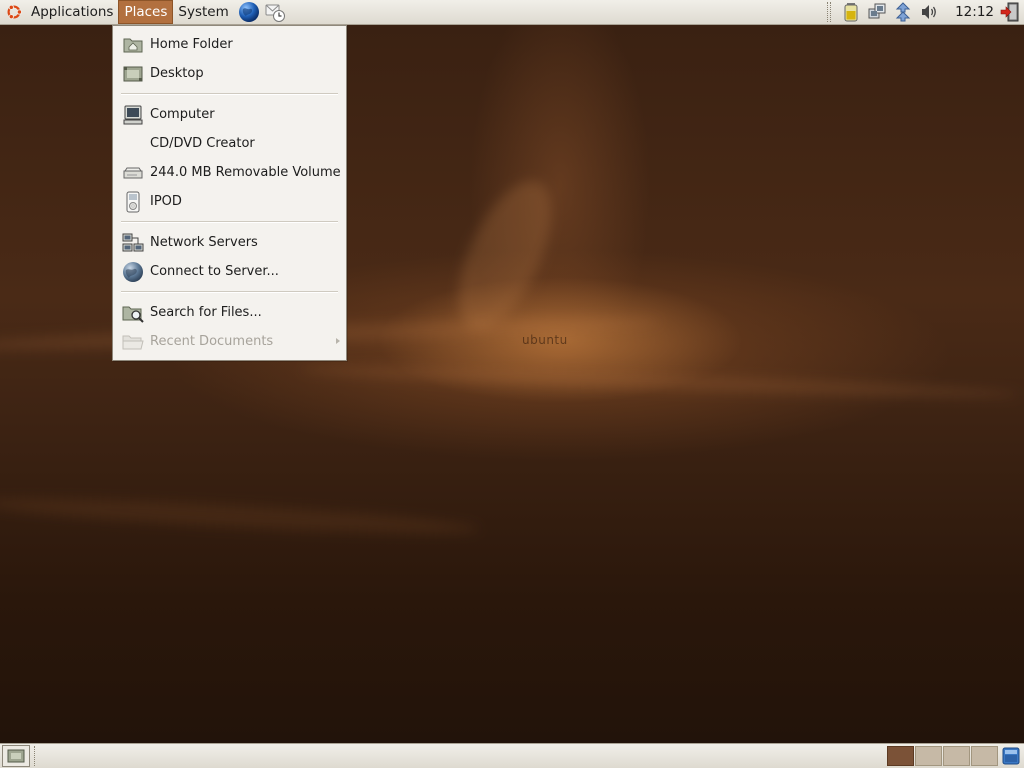  What do you see at coordinates (133, 342) in the screenshot?
I see `folder-icon` at bounding box center [133, 342].